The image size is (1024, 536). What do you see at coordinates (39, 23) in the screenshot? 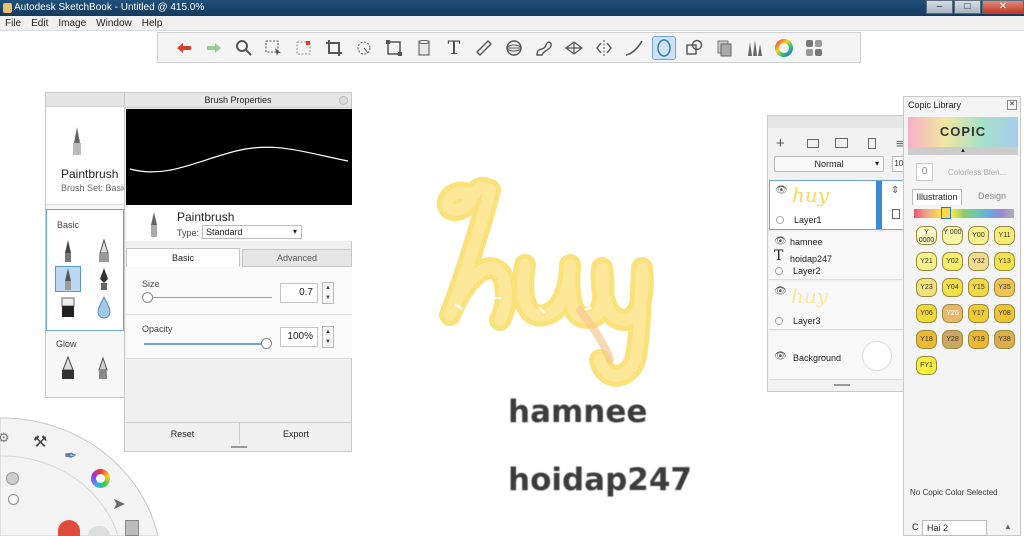
I see `menu-edit: Edit` at bounding box center [39, 23].